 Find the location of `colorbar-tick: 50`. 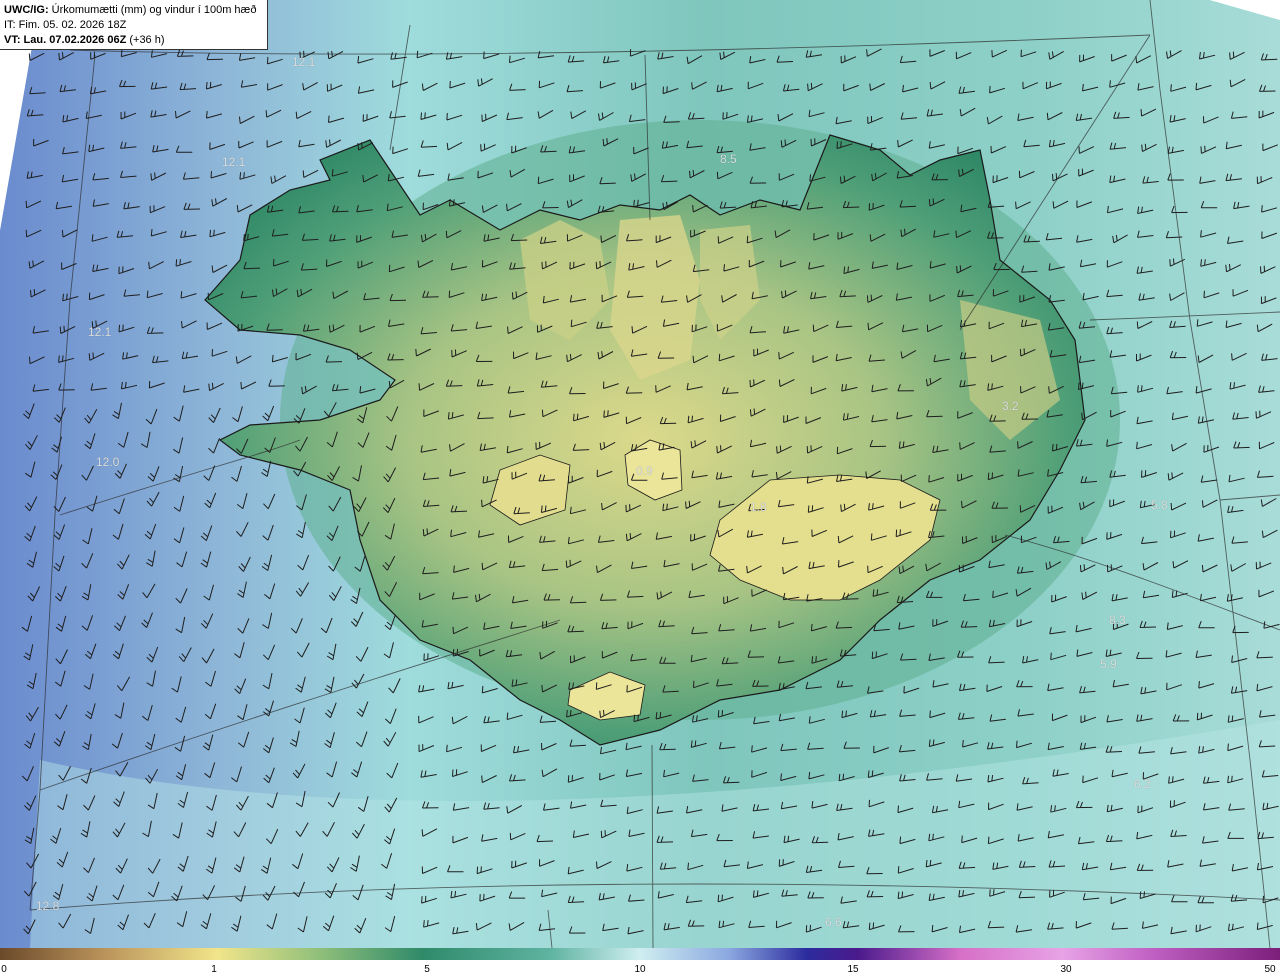

colorbar-tick: 50 is located at coordinates (1270, 969).